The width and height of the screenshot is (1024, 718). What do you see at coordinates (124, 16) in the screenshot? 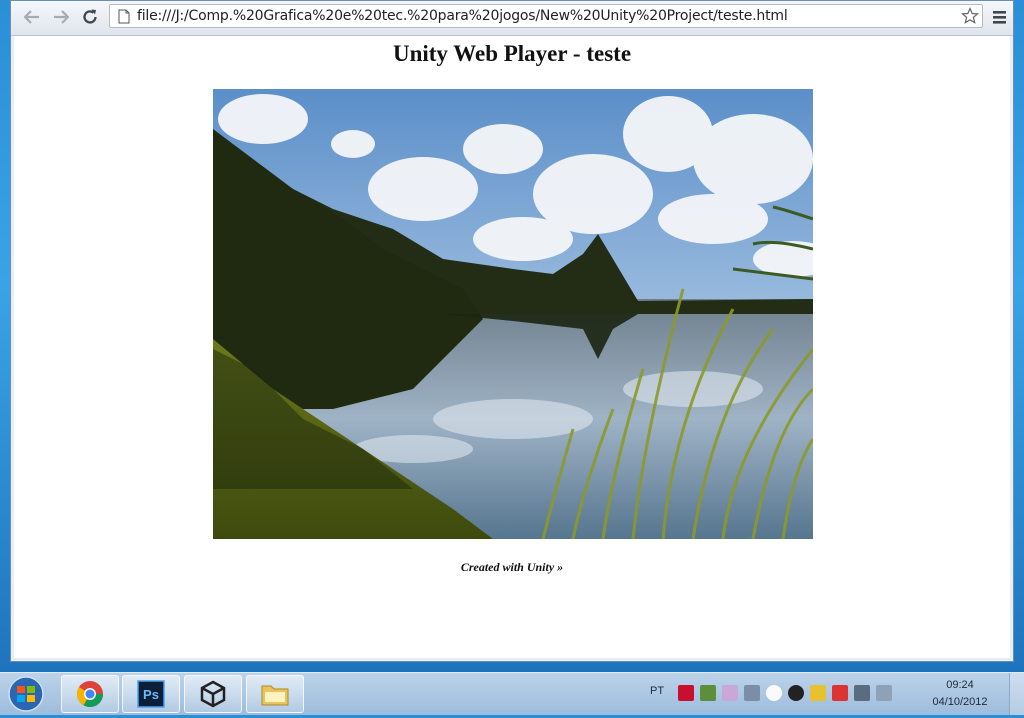
I see `page-icon` at bounding box center [124, 16].